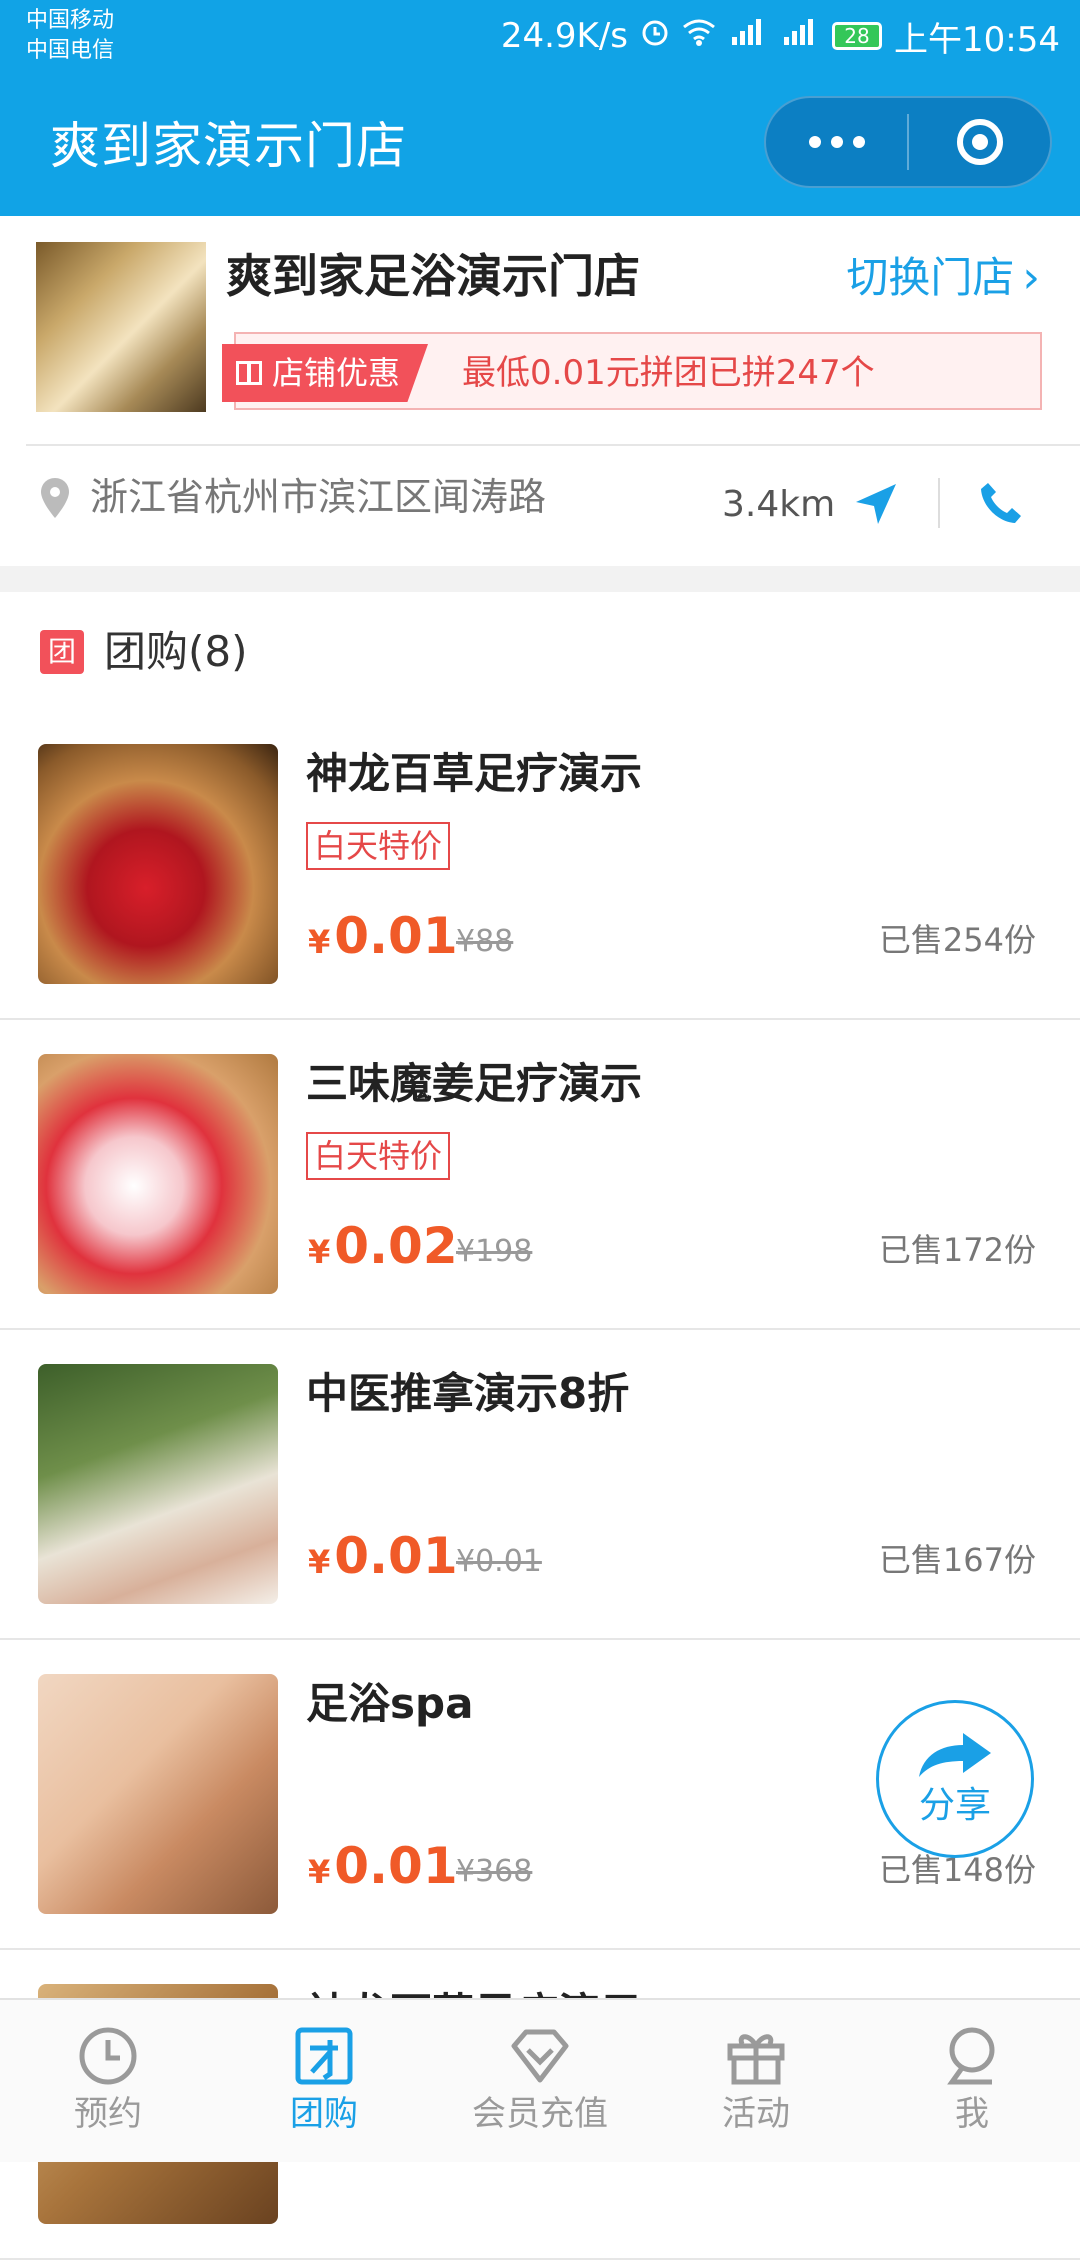  I want to click on share-arrow-icon, so click(955, 1755).